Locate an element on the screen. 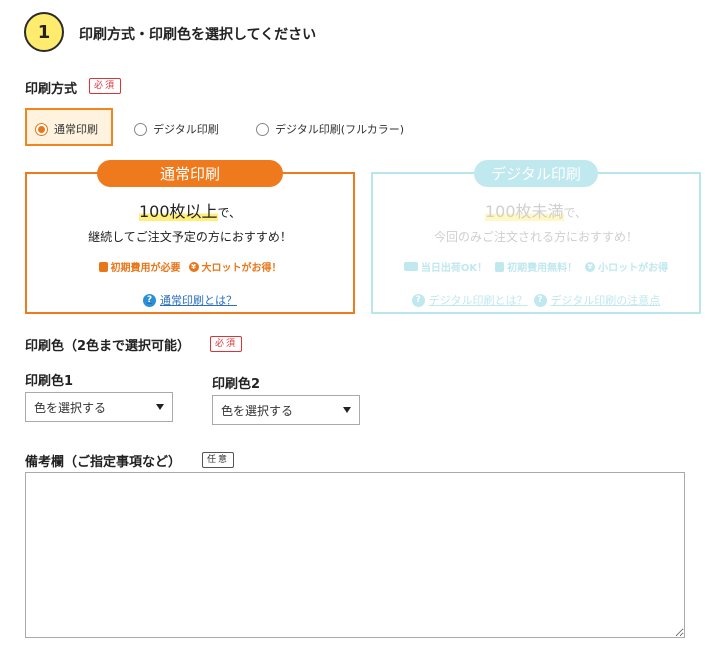 This screenshot has height=659, width=726. remarks-label: 備考欄（ご指定事項など） is located at coordinates (103, 462).